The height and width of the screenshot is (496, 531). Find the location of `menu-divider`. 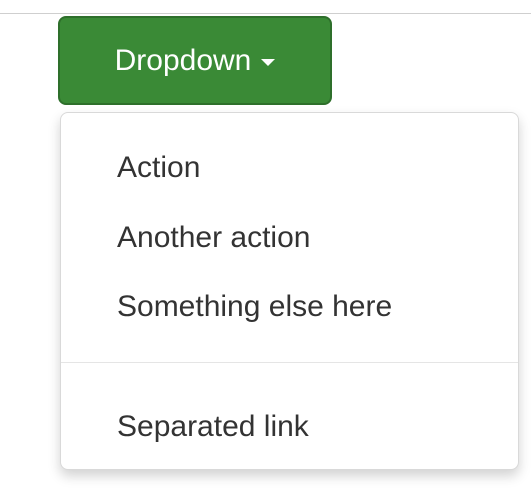

menu-divider is located at coordinates (289, 362).